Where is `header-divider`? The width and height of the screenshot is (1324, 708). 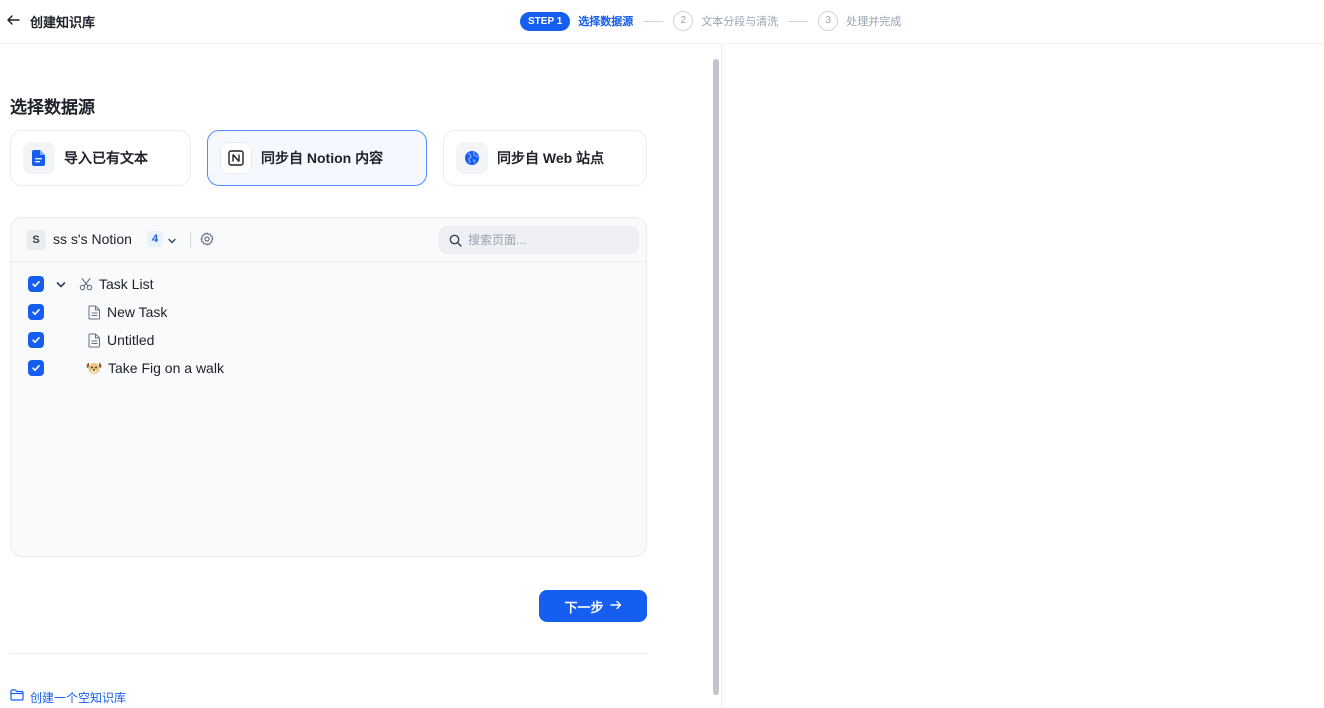 header-divider is located at coordinates (190, 240).